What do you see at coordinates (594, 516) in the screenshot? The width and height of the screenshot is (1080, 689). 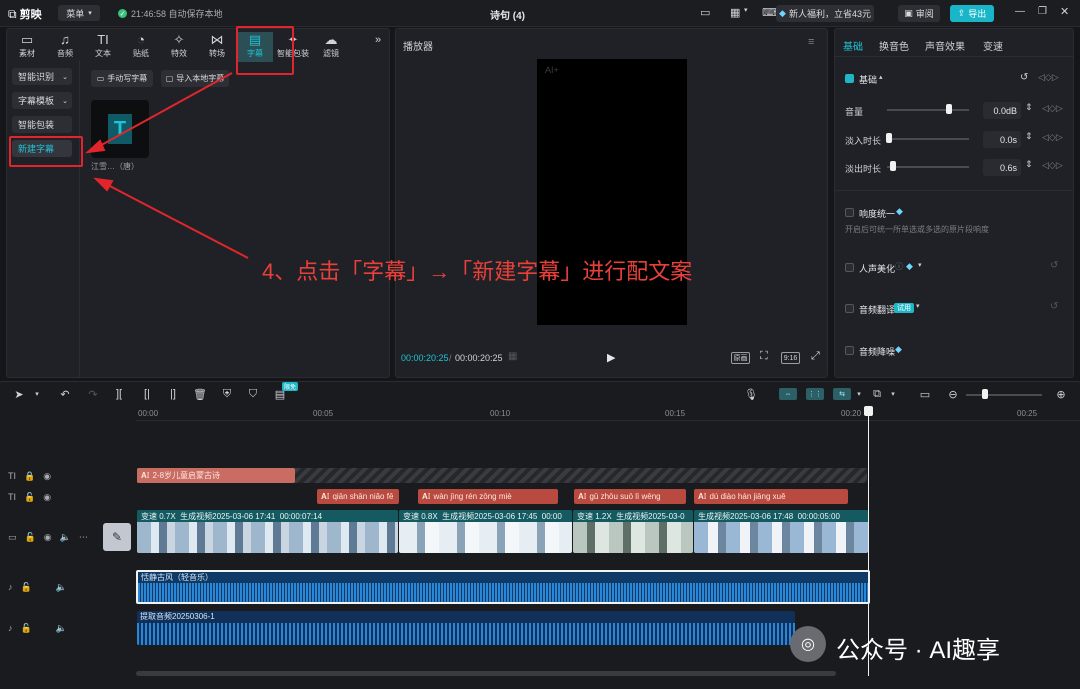 I see `video-clip-speed: 变速 1.2X` at bounding box center [594, 516].